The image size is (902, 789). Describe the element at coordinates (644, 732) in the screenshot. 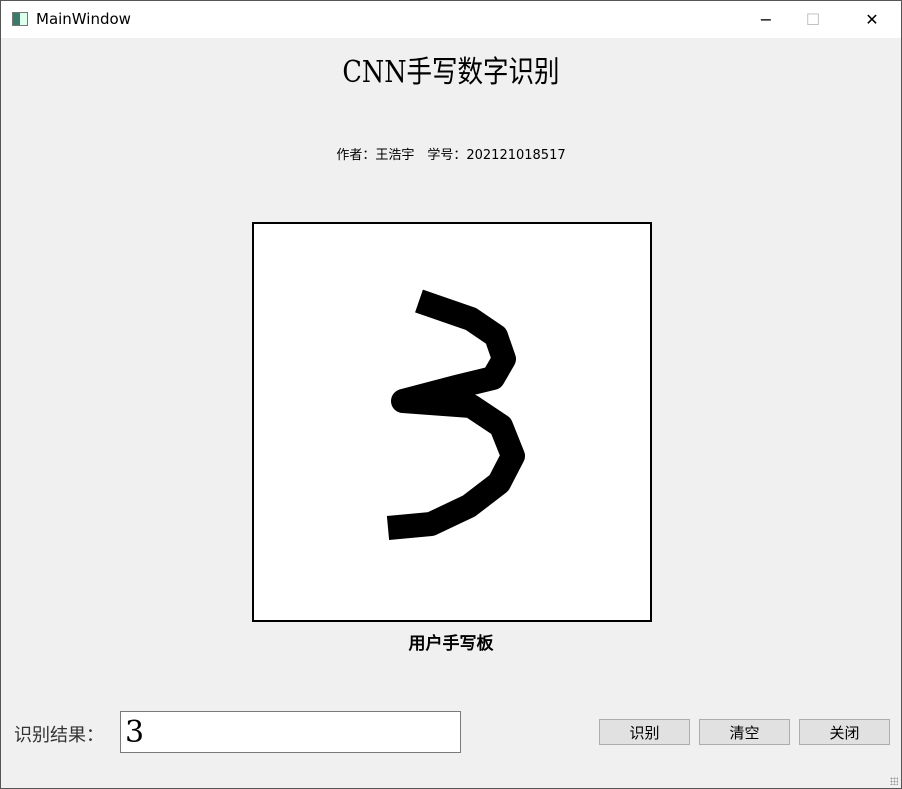

I see `recognize-button: 识别` at that location.